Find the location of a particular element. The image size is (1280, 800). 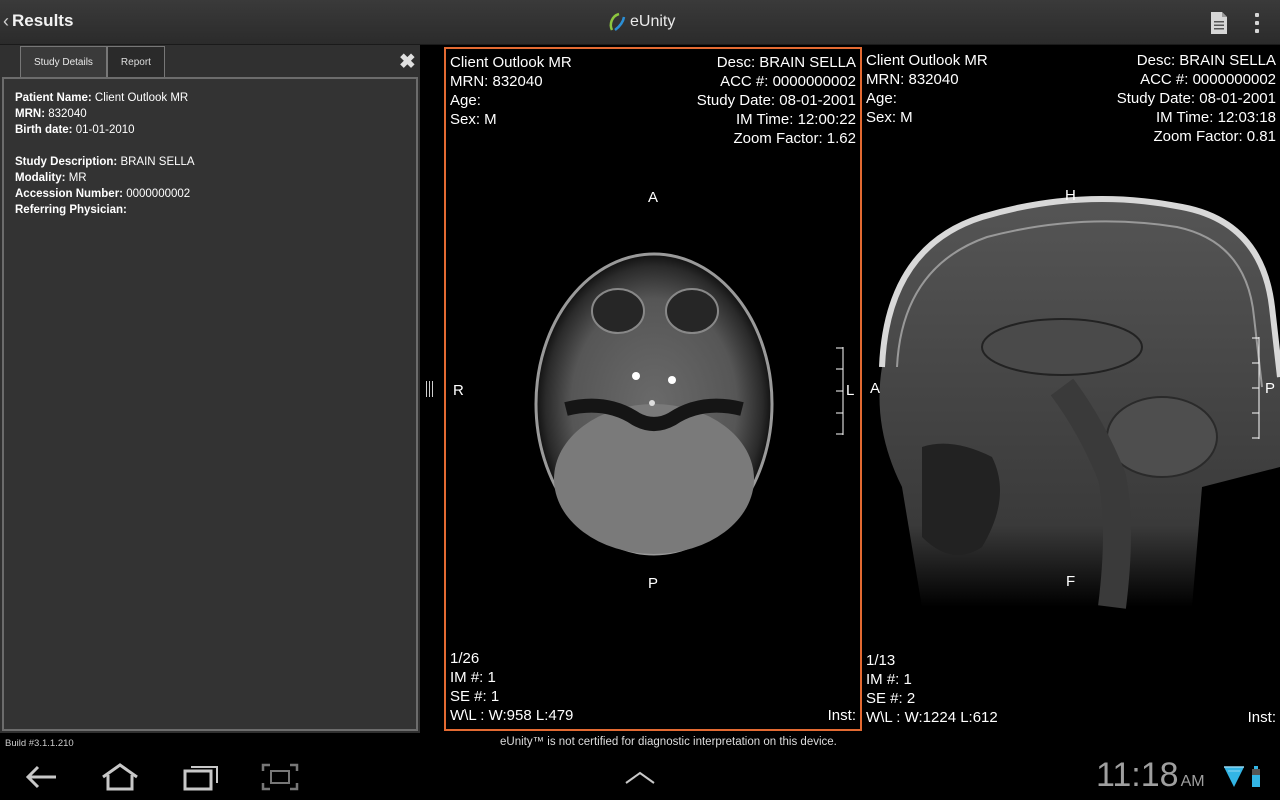

build-number: Build #3.1.1.210 is located at coordinates (39, 743).